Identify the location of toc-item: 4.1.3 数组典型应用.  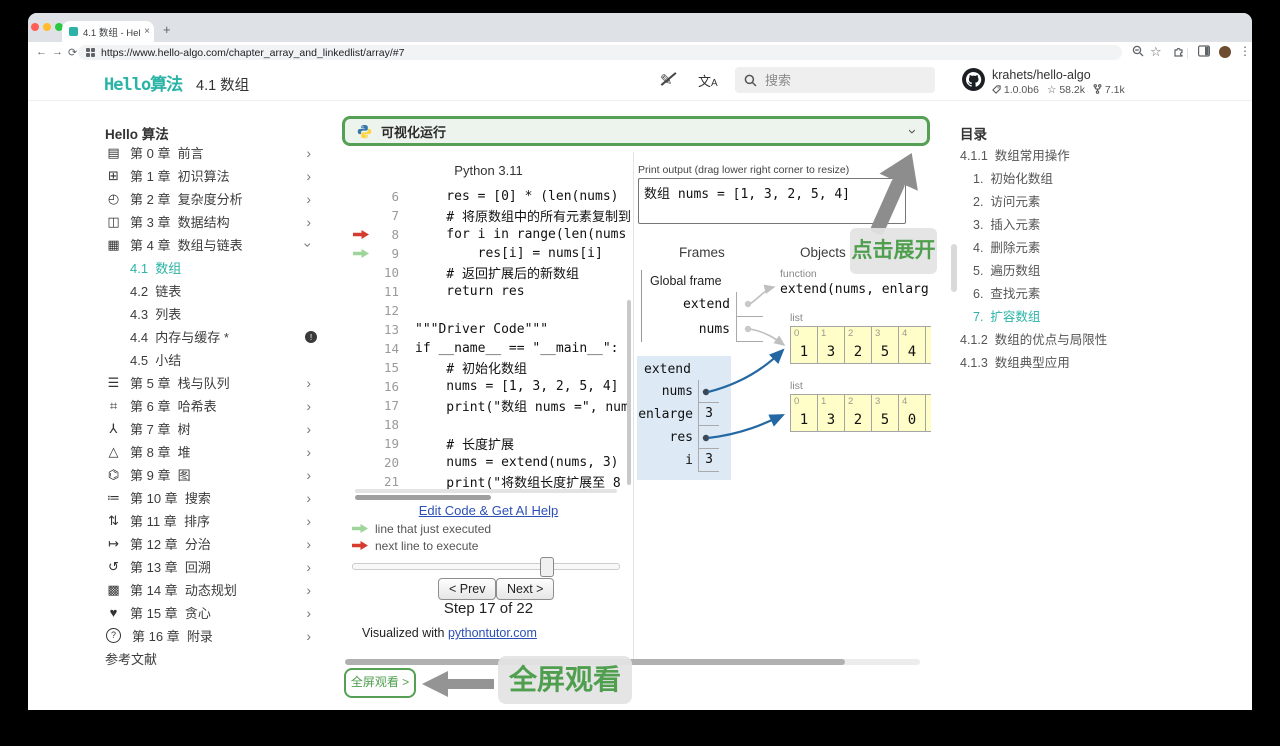
(1067, 361).